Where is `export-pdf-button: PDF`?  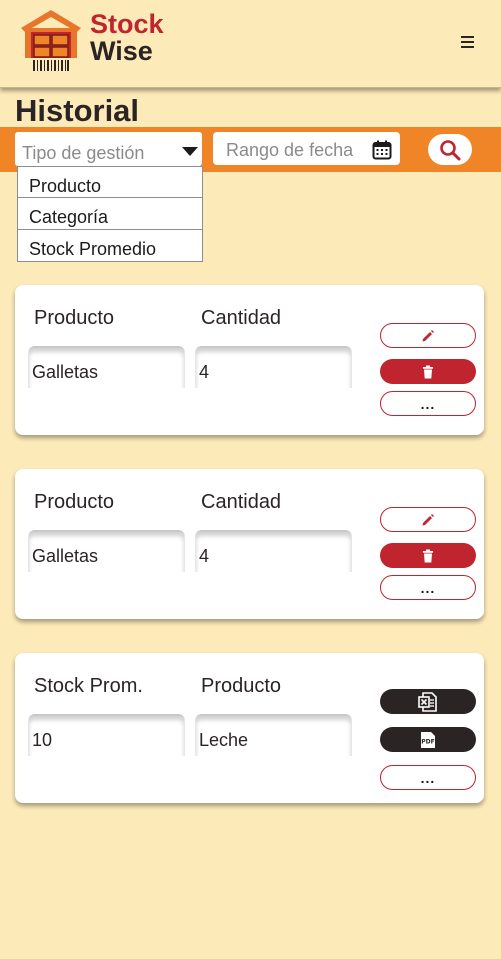
export-pdf-button: PDF is located at coordinates (428, 739).